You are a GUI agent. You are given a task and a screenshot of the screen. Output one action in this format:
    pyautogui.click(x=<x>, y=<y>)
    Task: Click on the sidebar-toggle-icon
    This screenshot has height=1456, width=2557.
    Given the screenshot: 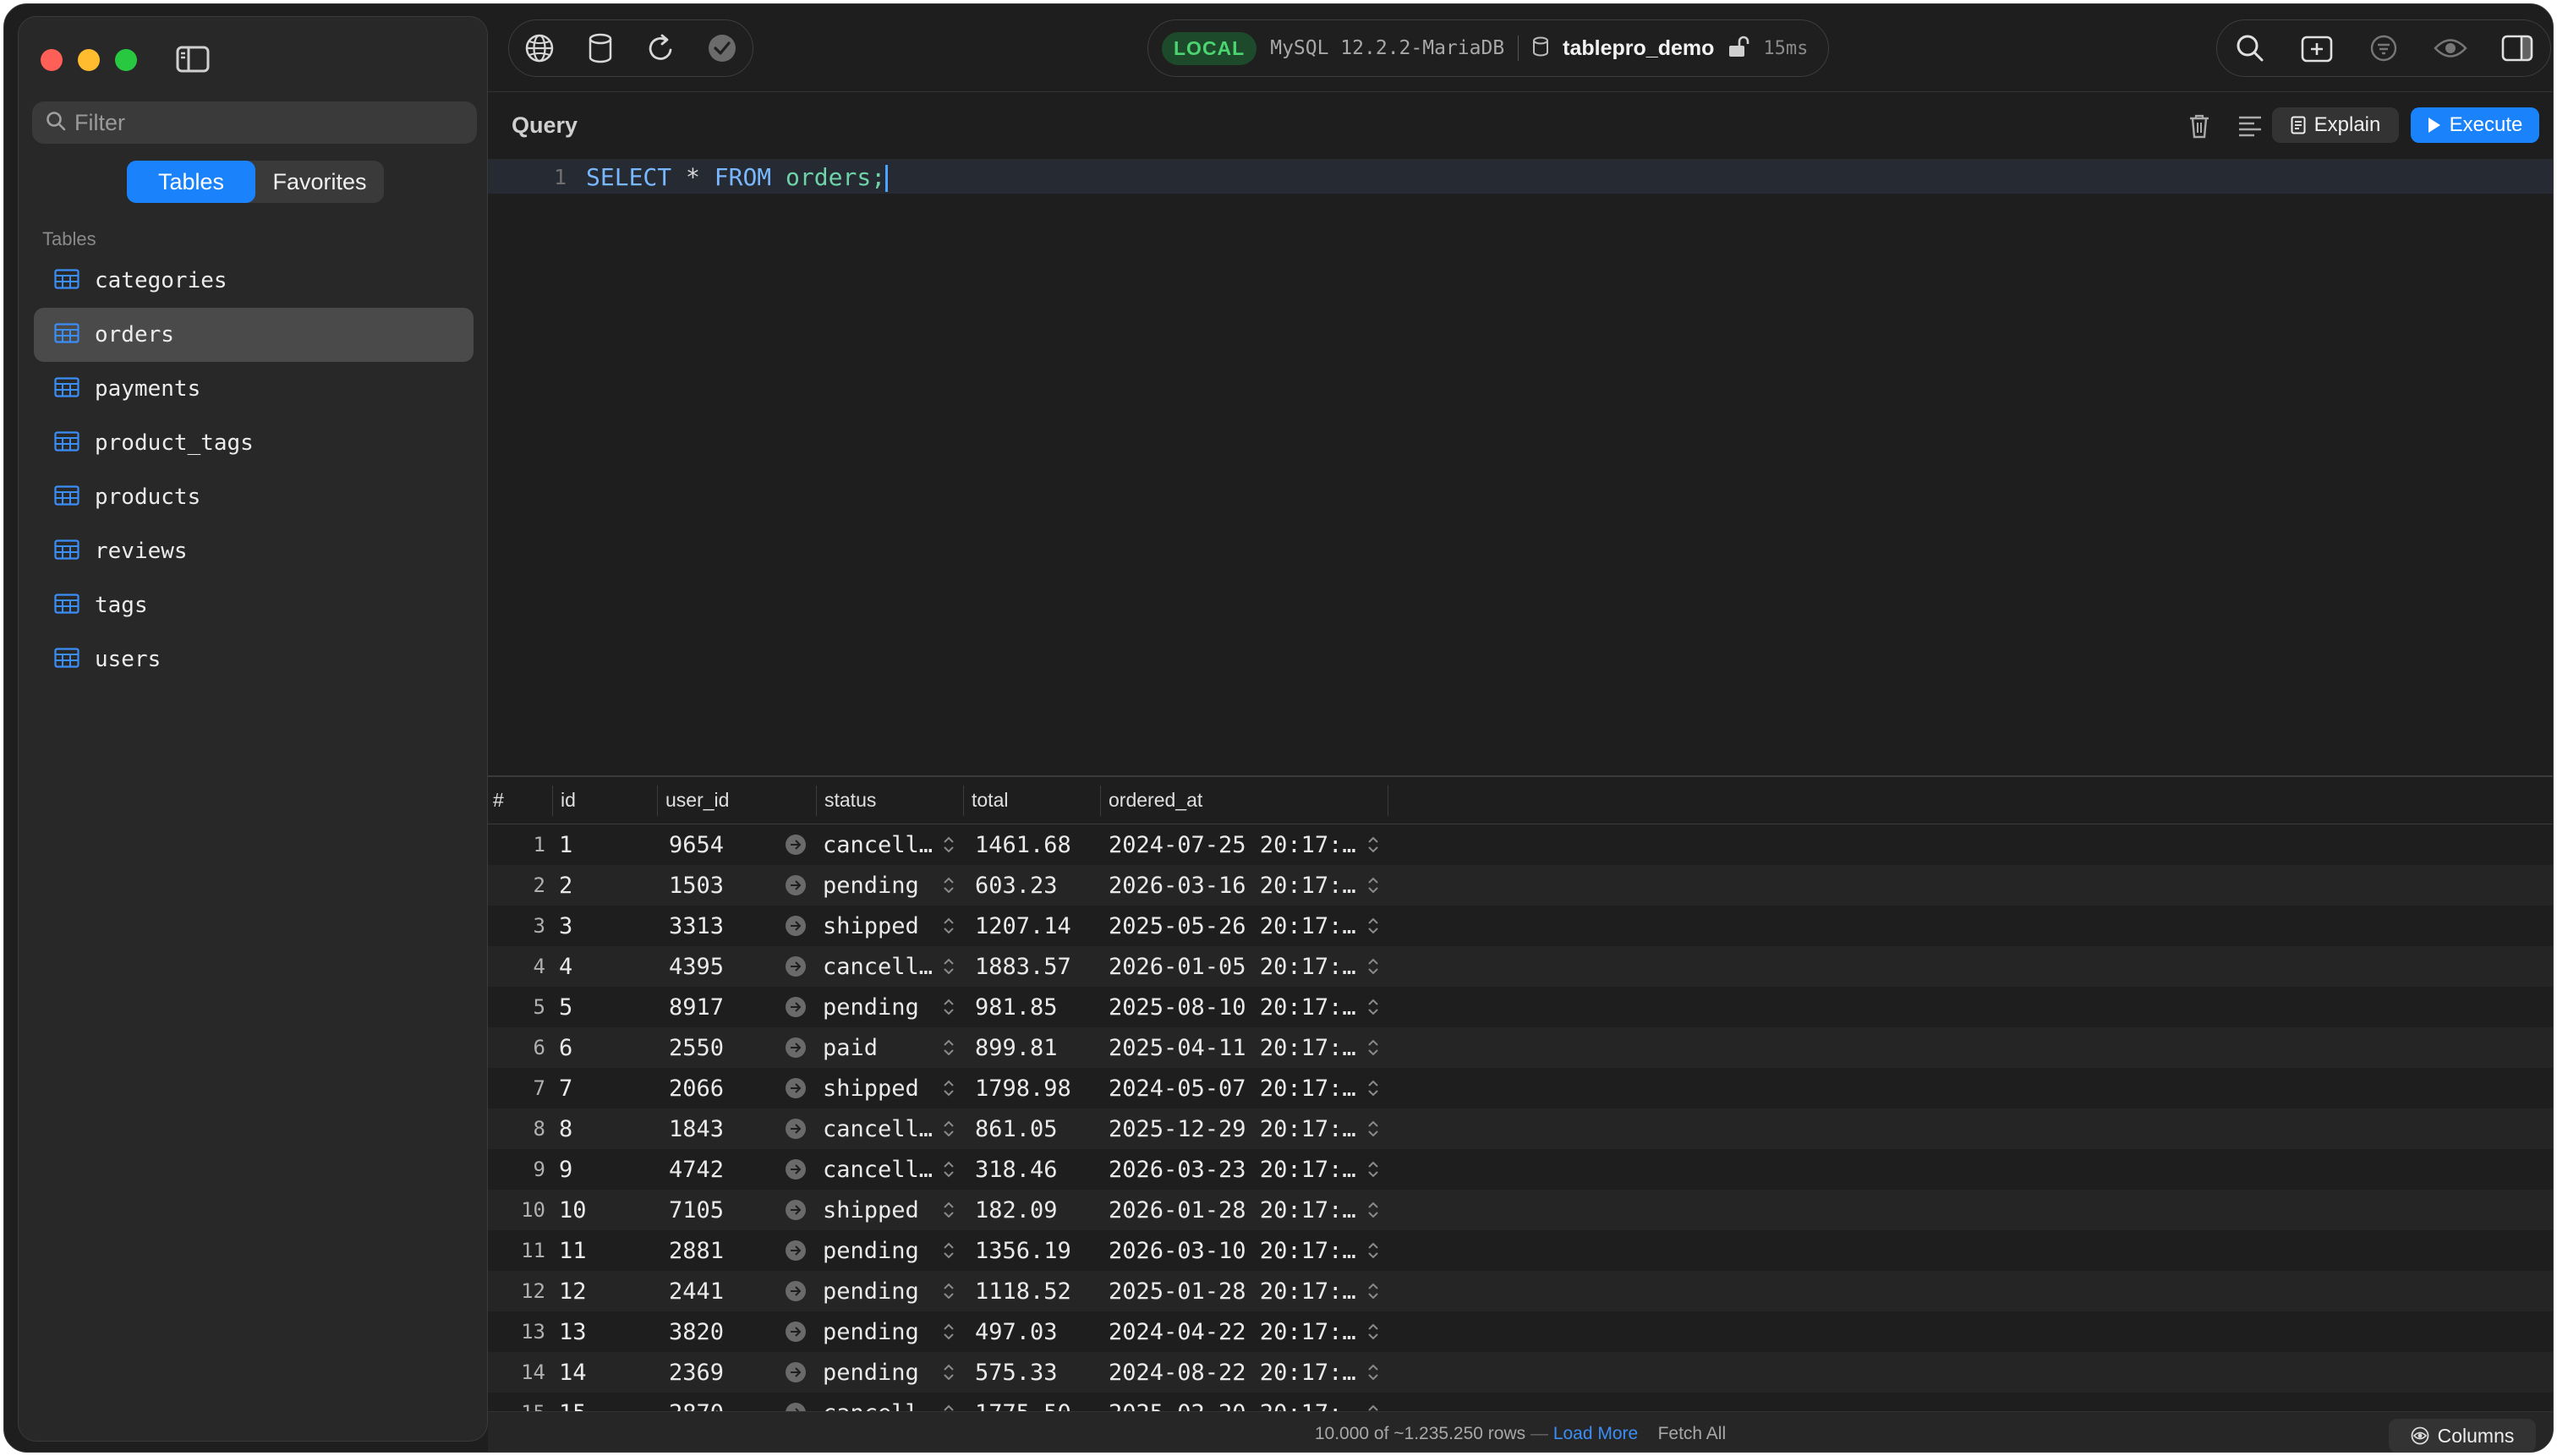 What is the action you would take?
    pyautogui.click(x=193, y=59)
    